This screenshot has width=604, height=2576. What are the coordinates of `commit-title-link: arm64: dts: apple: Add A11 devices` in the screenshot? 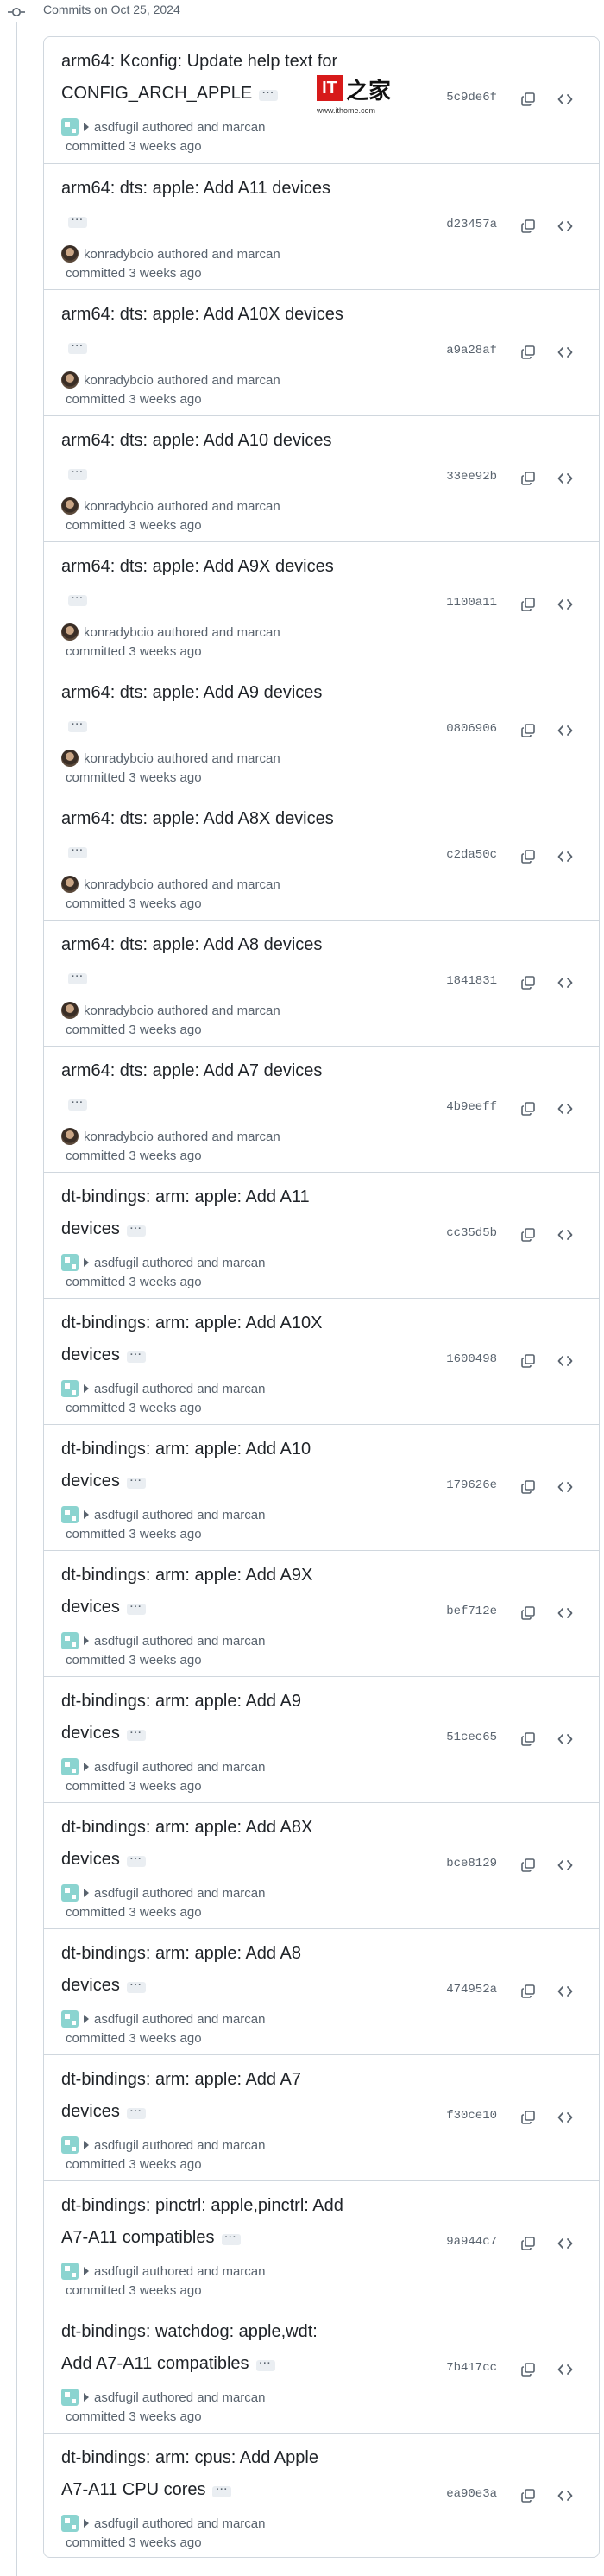 It's located at (195, 188).